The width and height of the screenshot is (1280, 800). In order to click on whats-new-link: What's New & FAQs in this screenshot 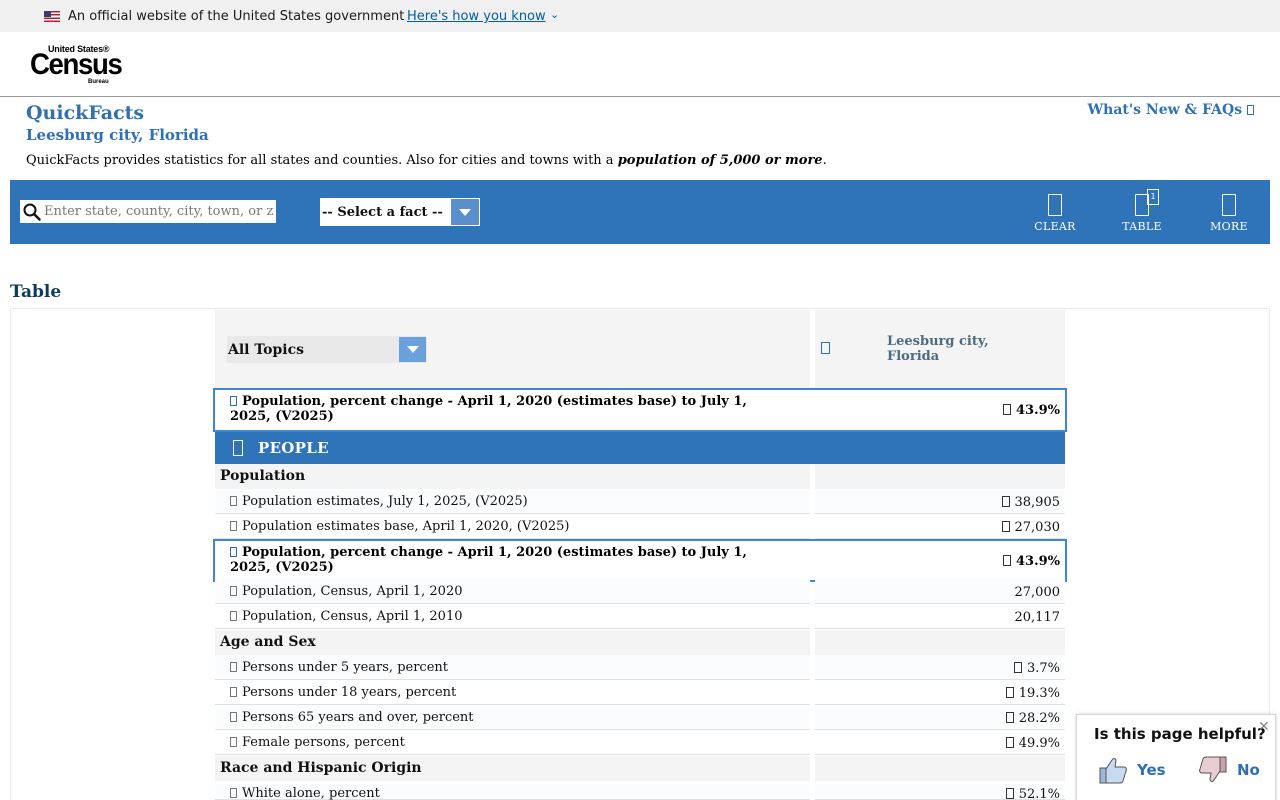, I will do `click(1170, 110)`.